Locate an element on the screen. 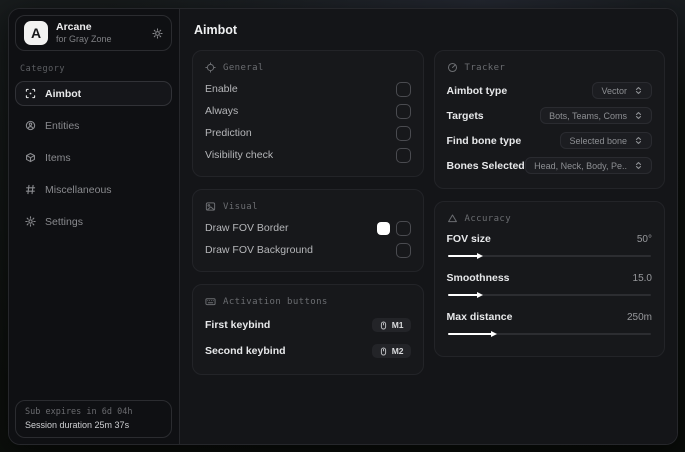  triangle-icon is located at coordinates (452, 218).